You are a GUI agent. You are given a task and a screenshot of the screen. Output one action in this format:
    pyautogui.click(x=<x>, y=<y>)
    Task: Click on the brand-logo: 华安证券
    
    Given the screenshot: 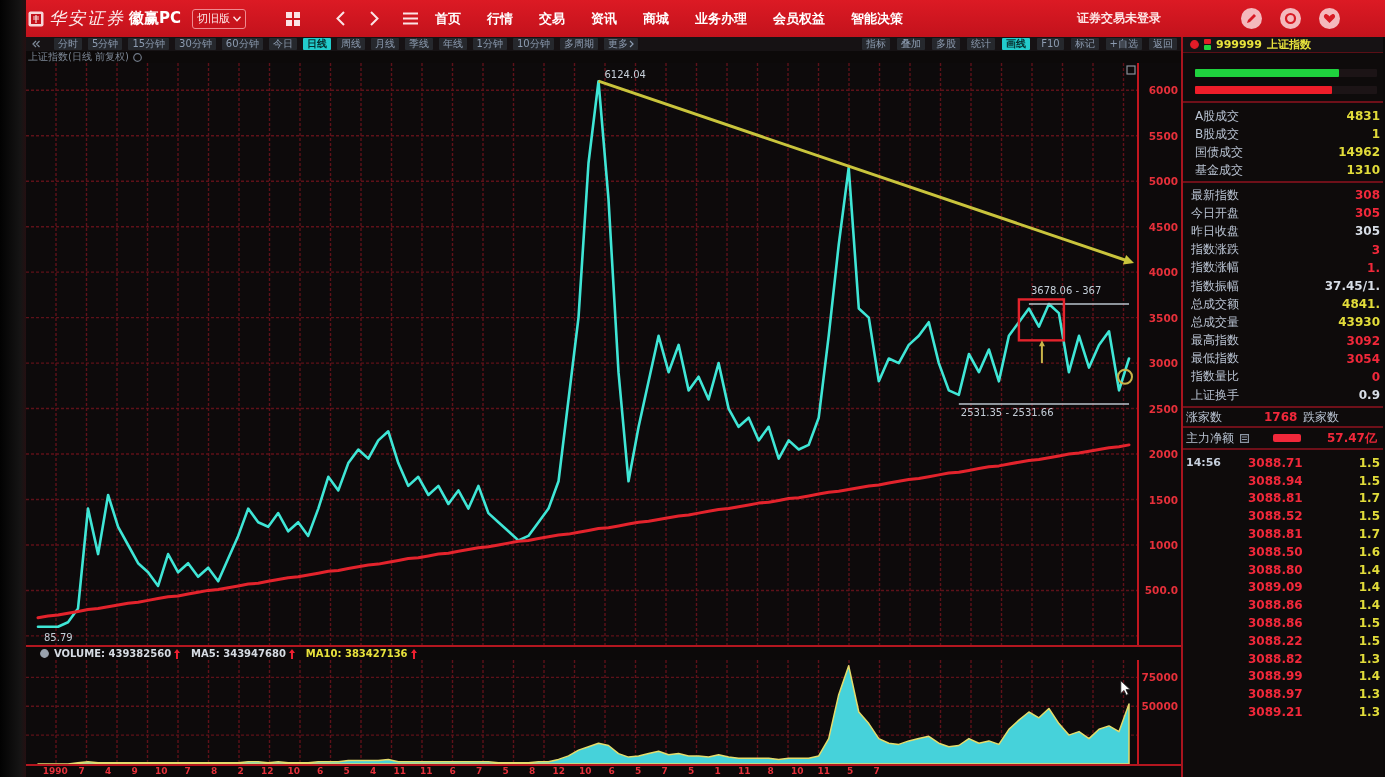 What is the action you would take?
    pyautogui.click(x=87, y=18)
    